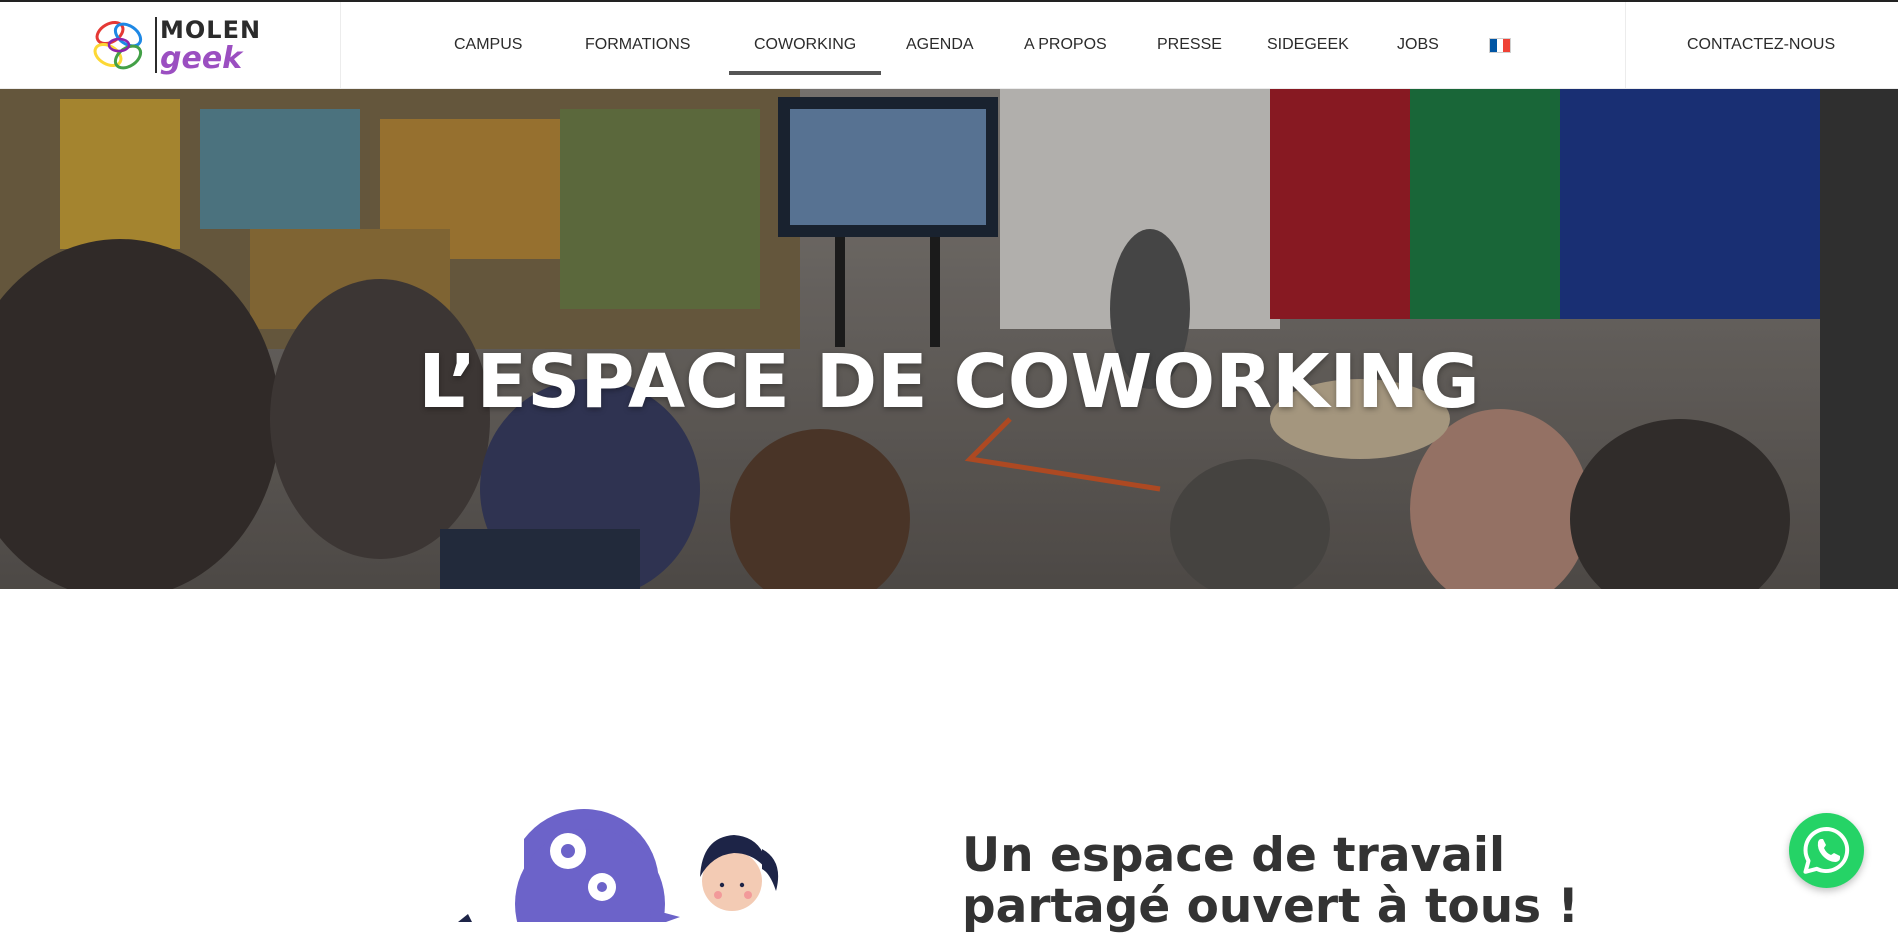  Describe the element at coordinates (1507, 45) in the screenshot. I see `flag-red-band` at that location.